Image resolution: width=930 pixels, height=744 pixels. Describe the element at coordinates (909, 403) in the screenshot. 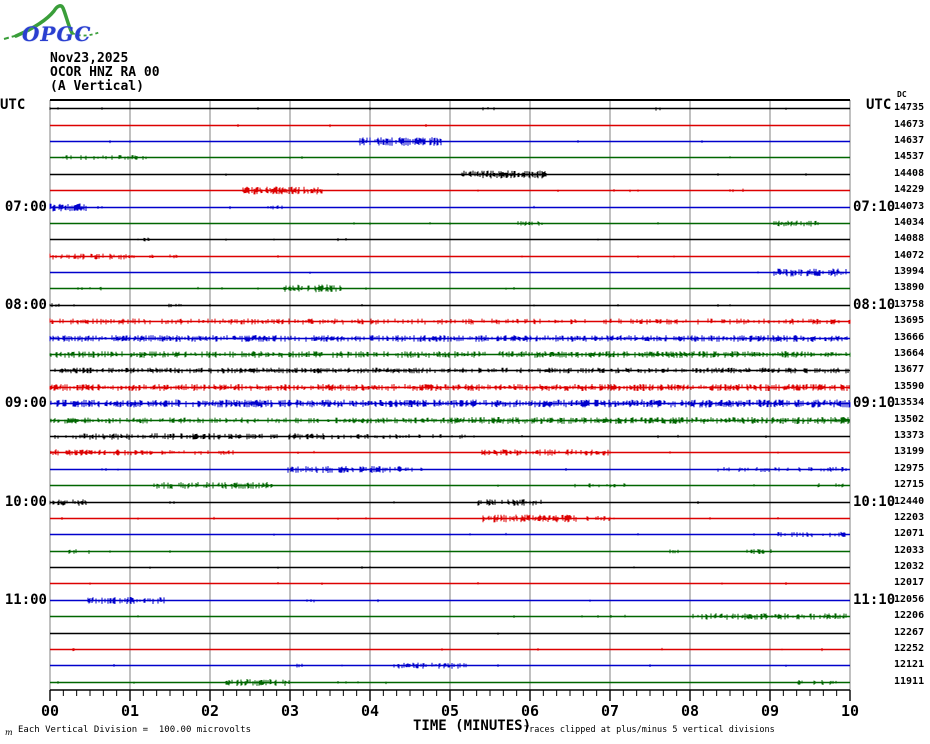

I see `dc-value: 13534` at that location.